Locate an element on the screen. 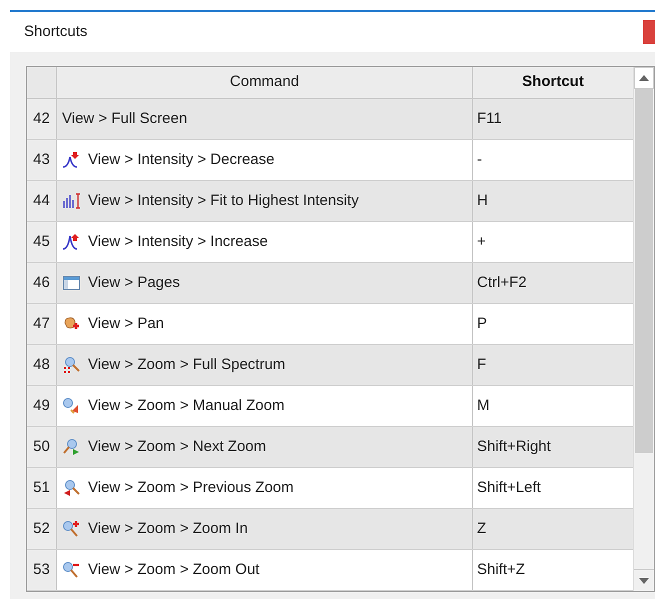 The height and width of the screenshot is (599, 655). row-number: 42 is located at coordinates (42, 119).